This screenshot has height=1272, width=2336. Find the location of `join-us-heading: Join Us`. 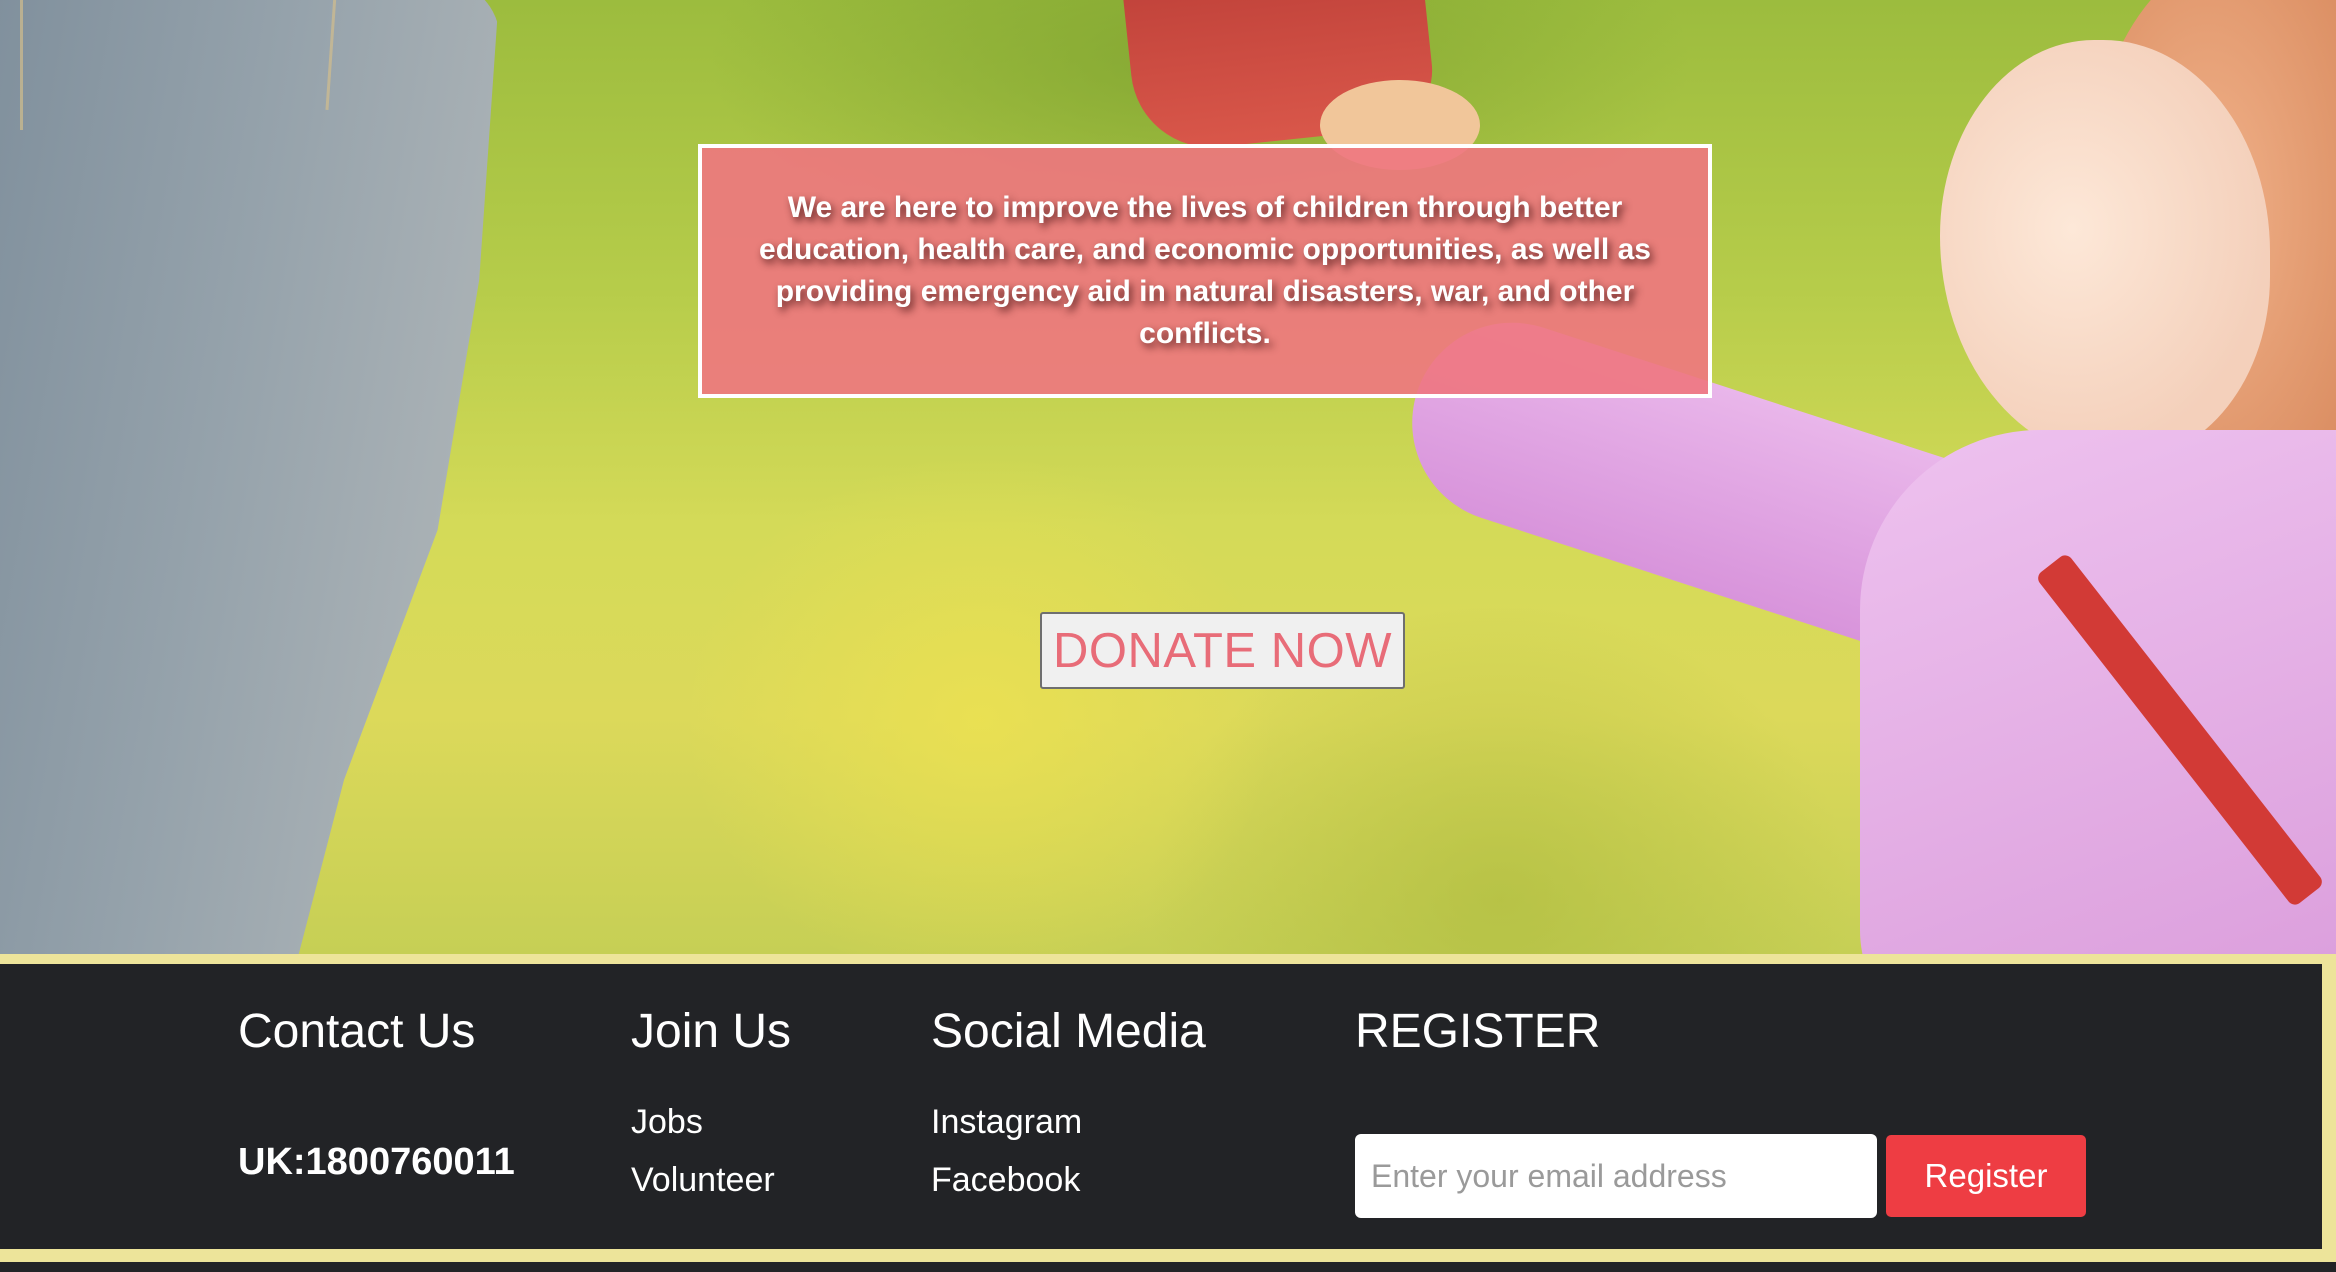

join-us-heading: Join Us is located at coordinates (711, 1031).